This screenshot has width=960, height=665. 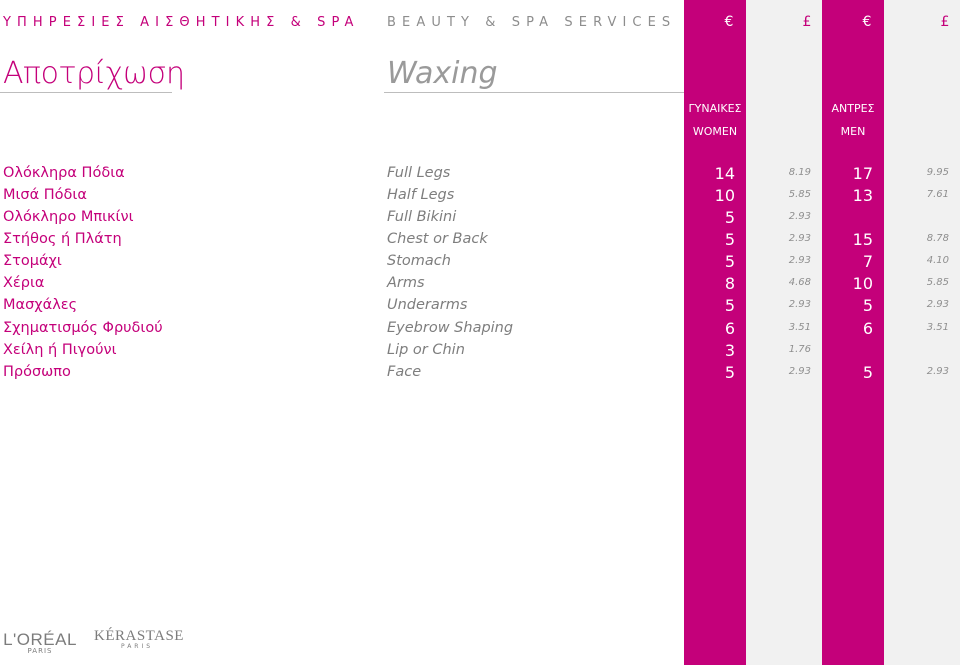 What do you see at coordinates (422, 217) in the screenshot?
I see `service-name-english: Full Bikini` at bounding box center [422, 217].